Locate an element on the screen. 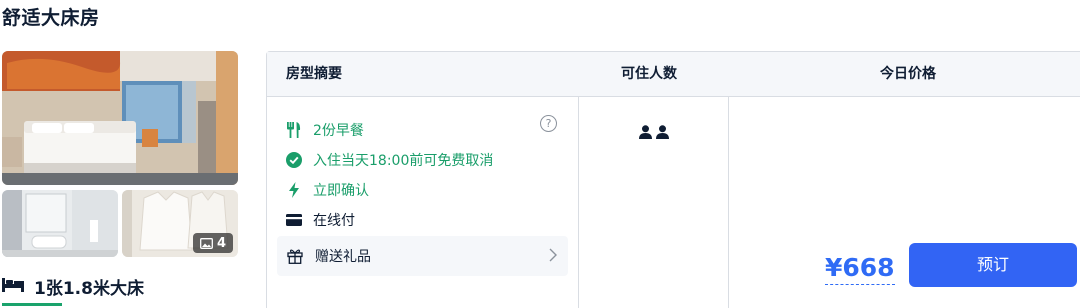 The height and width of the screenshot is (308, 1080). credit-card-icon is located at coordinates (294, 220).